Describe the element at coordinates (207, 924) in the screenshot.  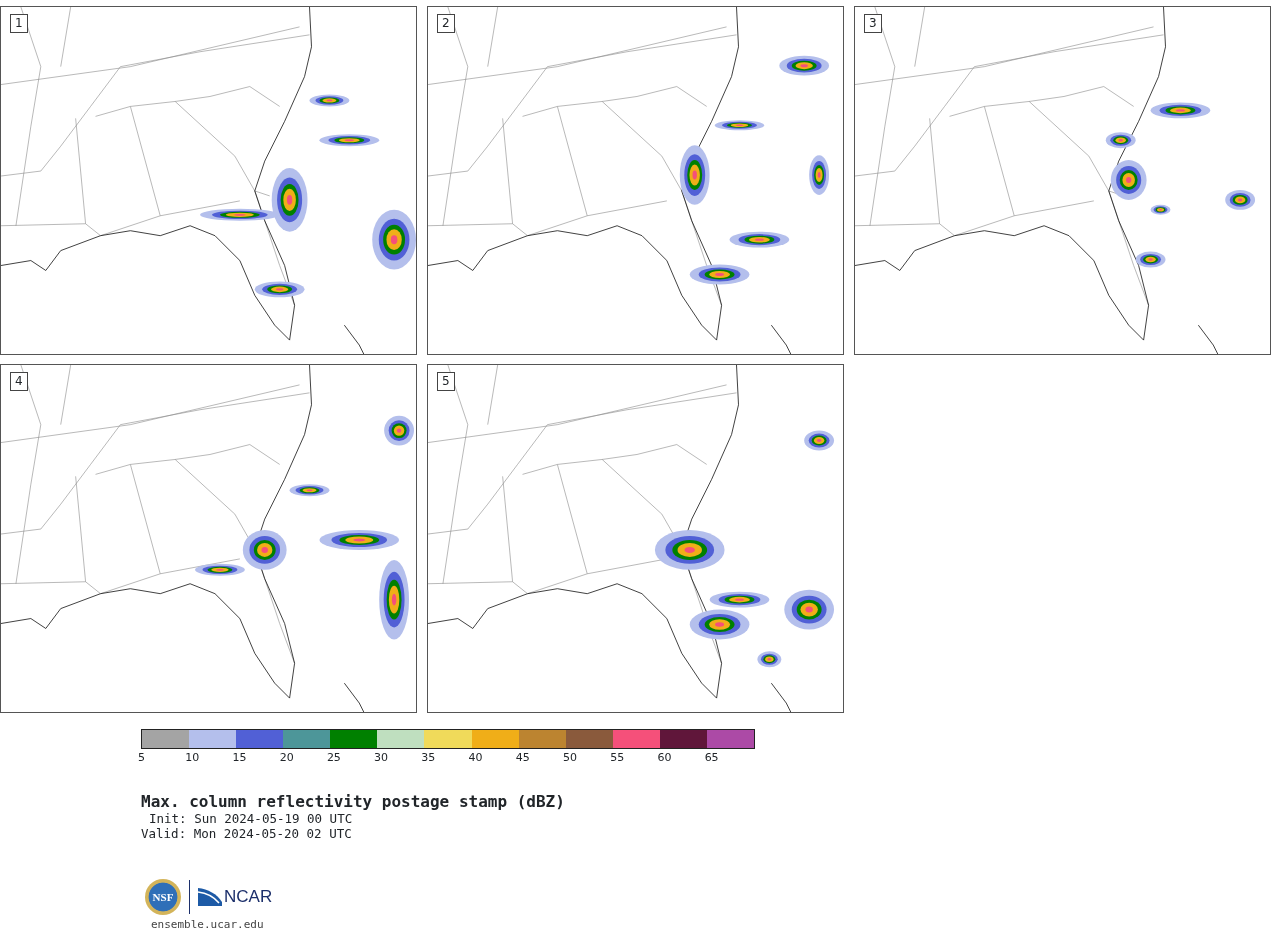
I see `website-url: ensemble.ucar.edu` at that location.